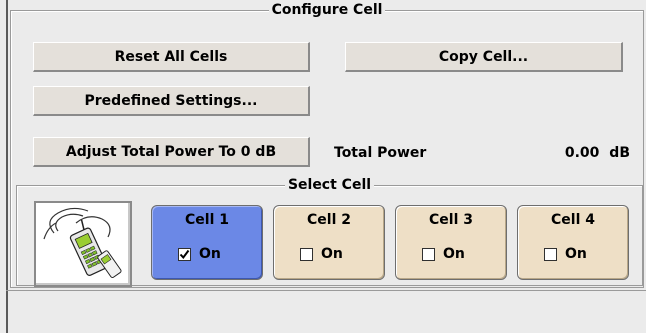 The height and width of the screenshot is (333, 646). I want to click on cell-1-on-toggle: On, so click(199, 254).